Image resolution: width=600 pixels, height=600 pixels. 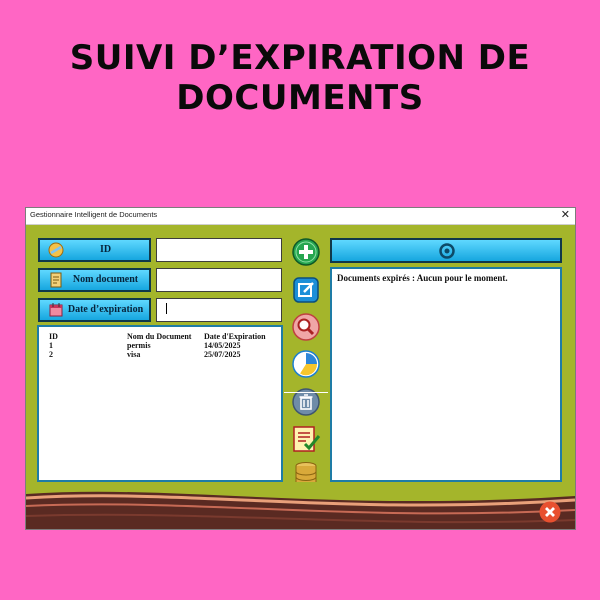 I want to click on expiry-date-input, so click(x=219, y=310).